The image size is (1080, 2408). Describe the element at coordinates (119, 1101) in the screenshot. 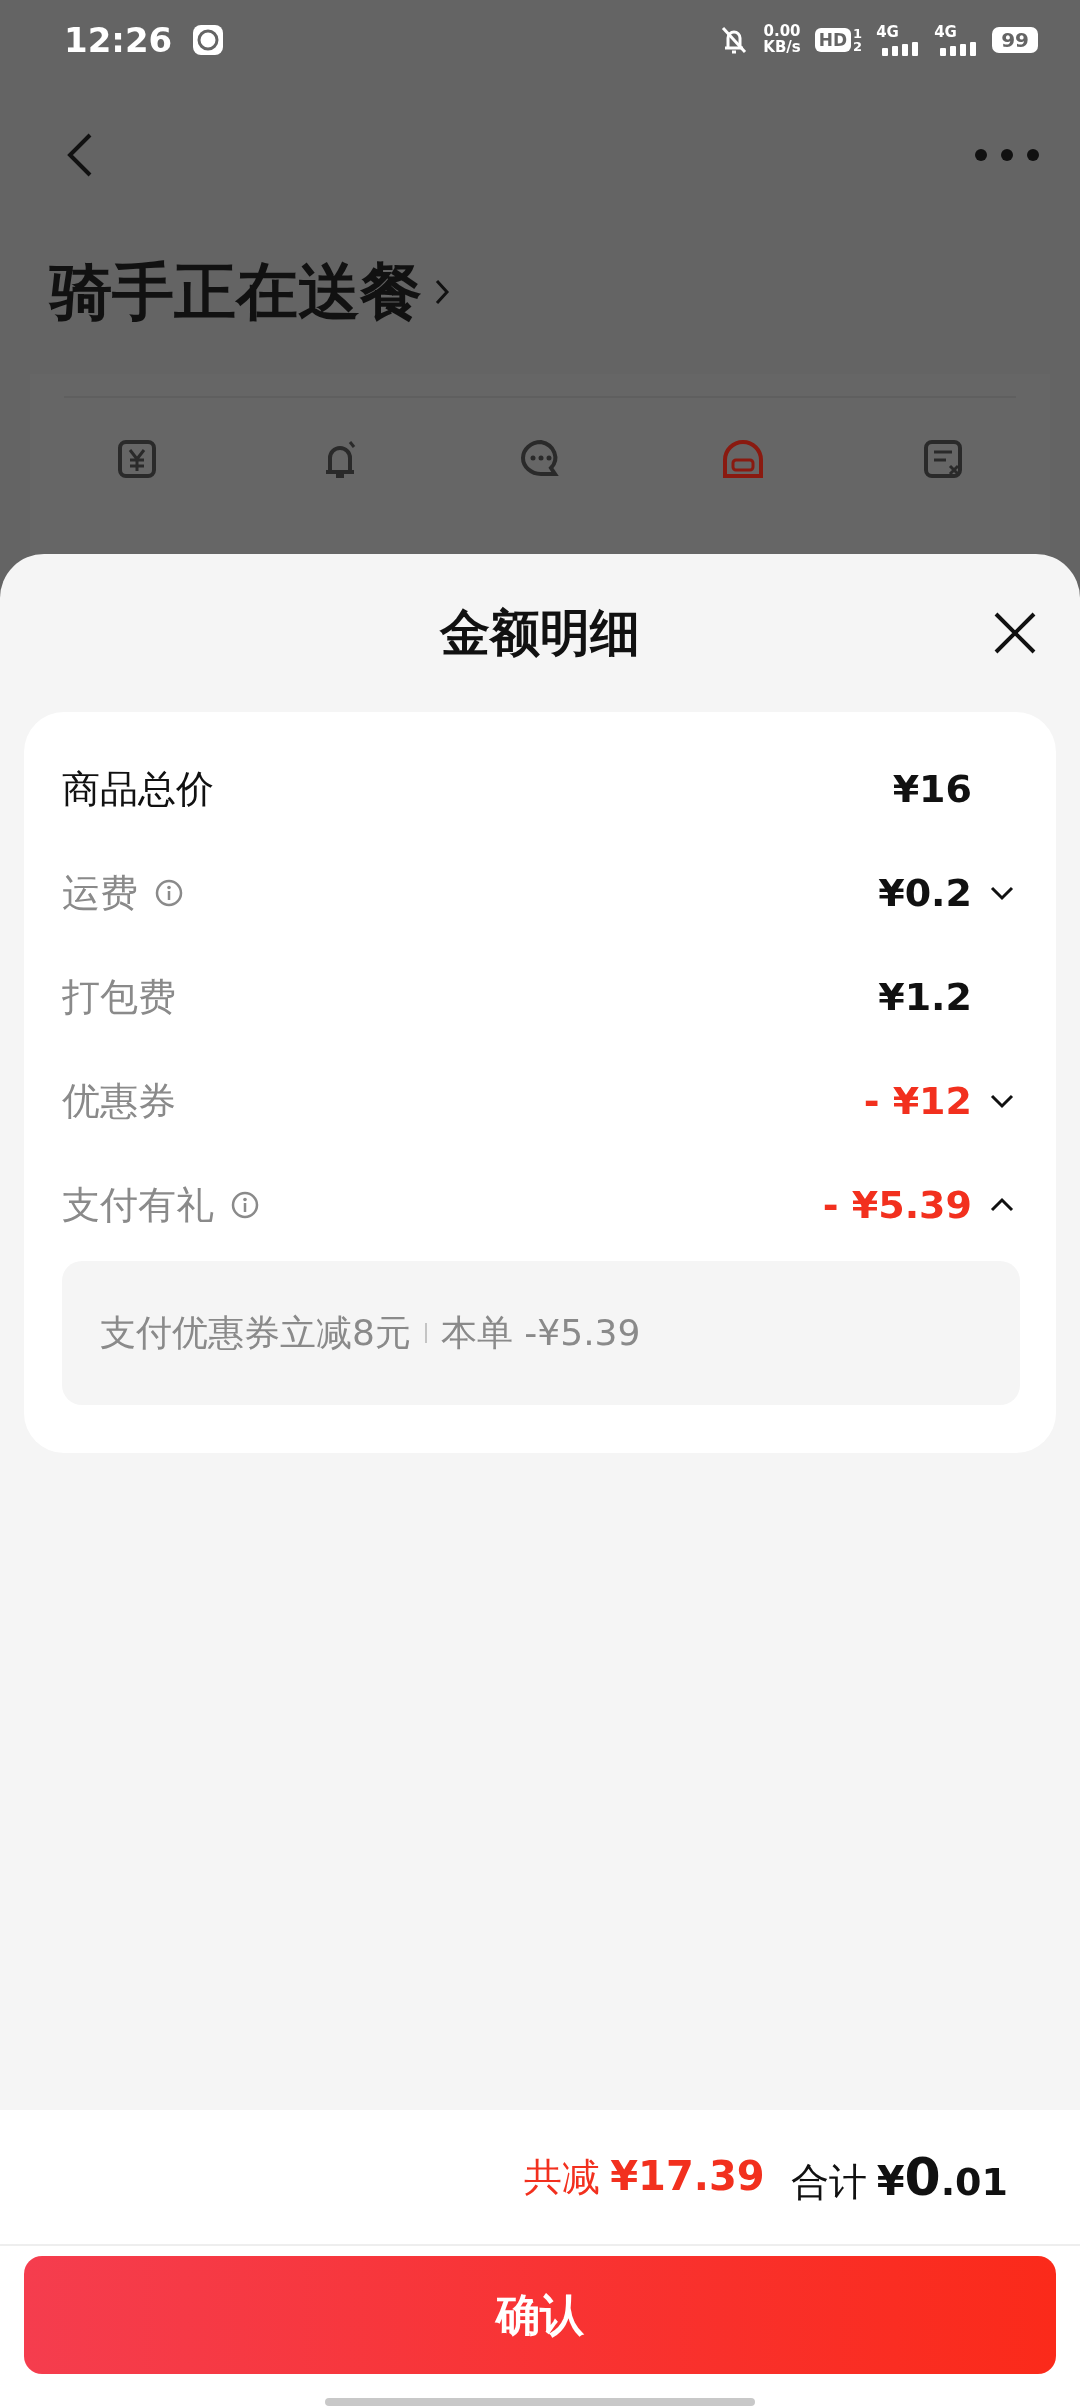

I see `row-label: 优惠券` at that location.